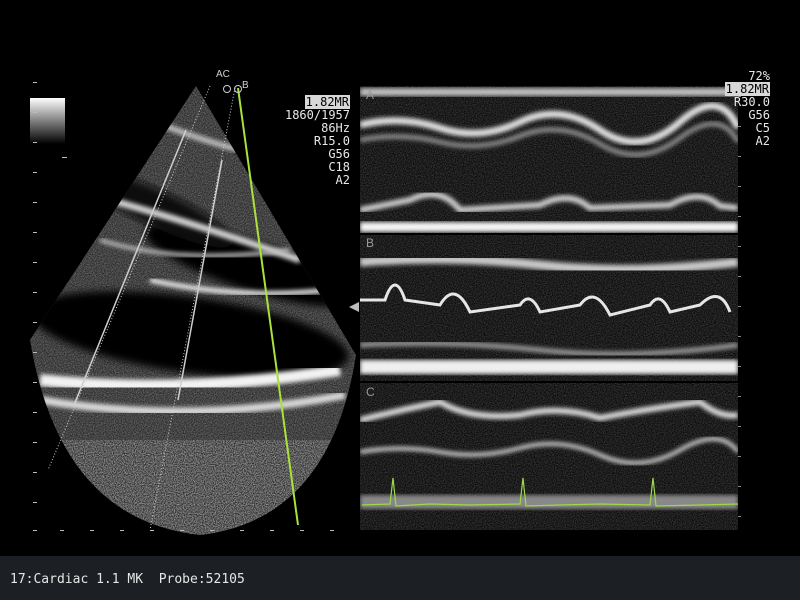 Image resolution: width=800 pixels, height=600 pixels. I want to click on mmode-panel-a, so click(549, 160).